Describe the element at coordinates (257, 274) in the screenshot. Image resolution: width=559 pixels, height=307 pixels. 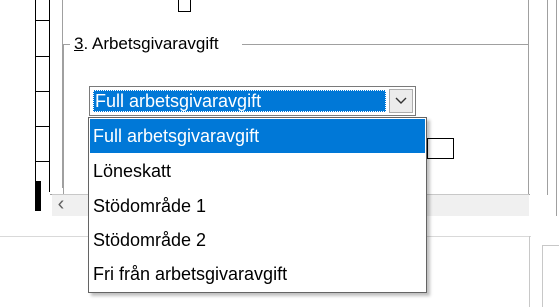
I see `dropdown-option-fri: Fri från arbetsgivaravgift` at that location.